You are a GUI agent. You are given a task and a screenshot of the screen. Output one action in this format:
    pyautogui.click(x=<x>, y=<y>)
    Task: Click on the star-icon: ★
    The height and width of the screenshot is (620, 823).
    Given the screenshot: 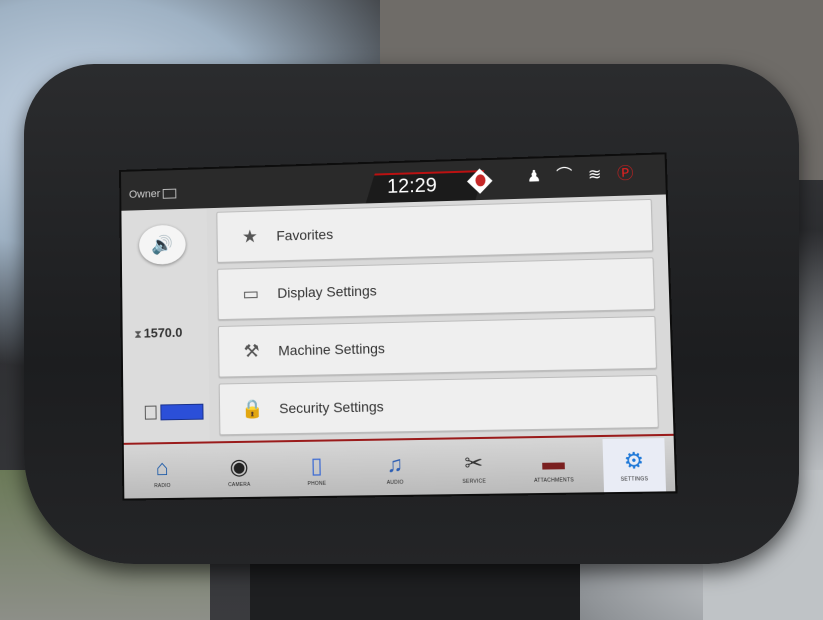 What is the action you would take?
    pyautogui.click(x=249, y=235)
    